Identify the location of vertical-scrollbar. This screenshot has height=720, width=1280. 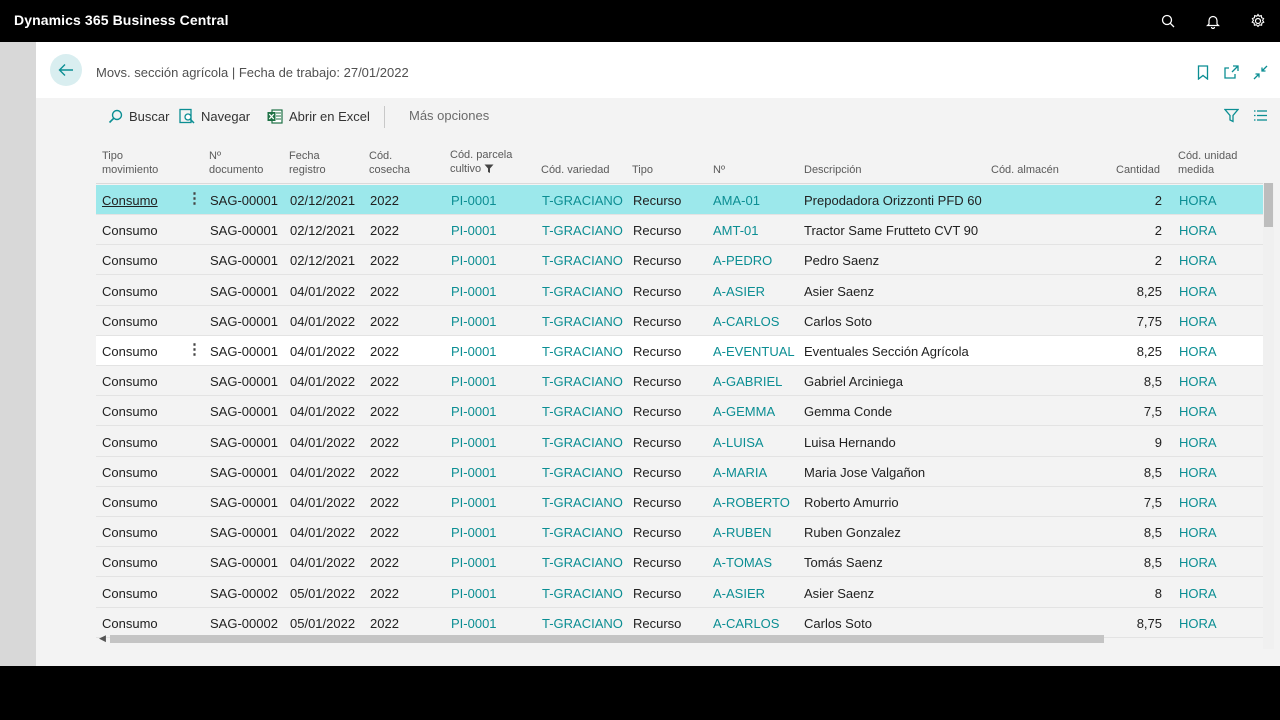
(1268, 416).